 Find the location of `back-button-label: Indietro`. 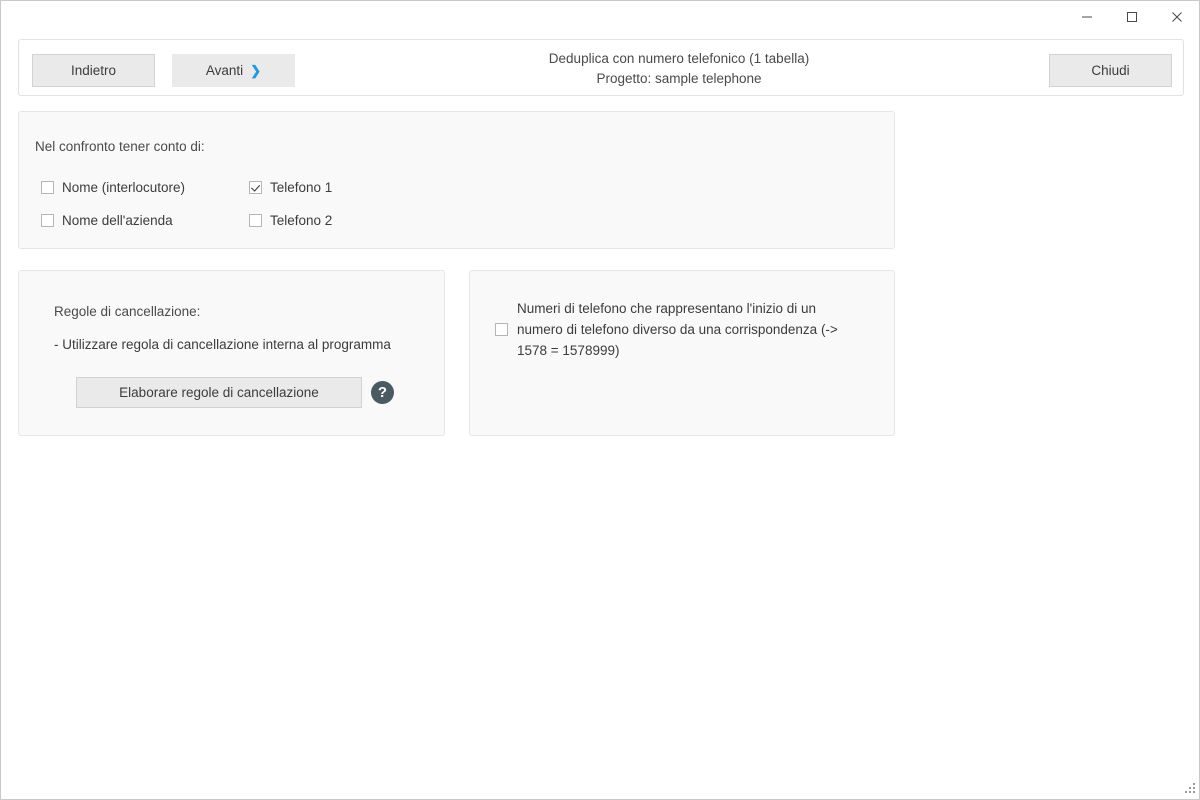

back-button-label: Indietro is located at coordinates (93, 70).